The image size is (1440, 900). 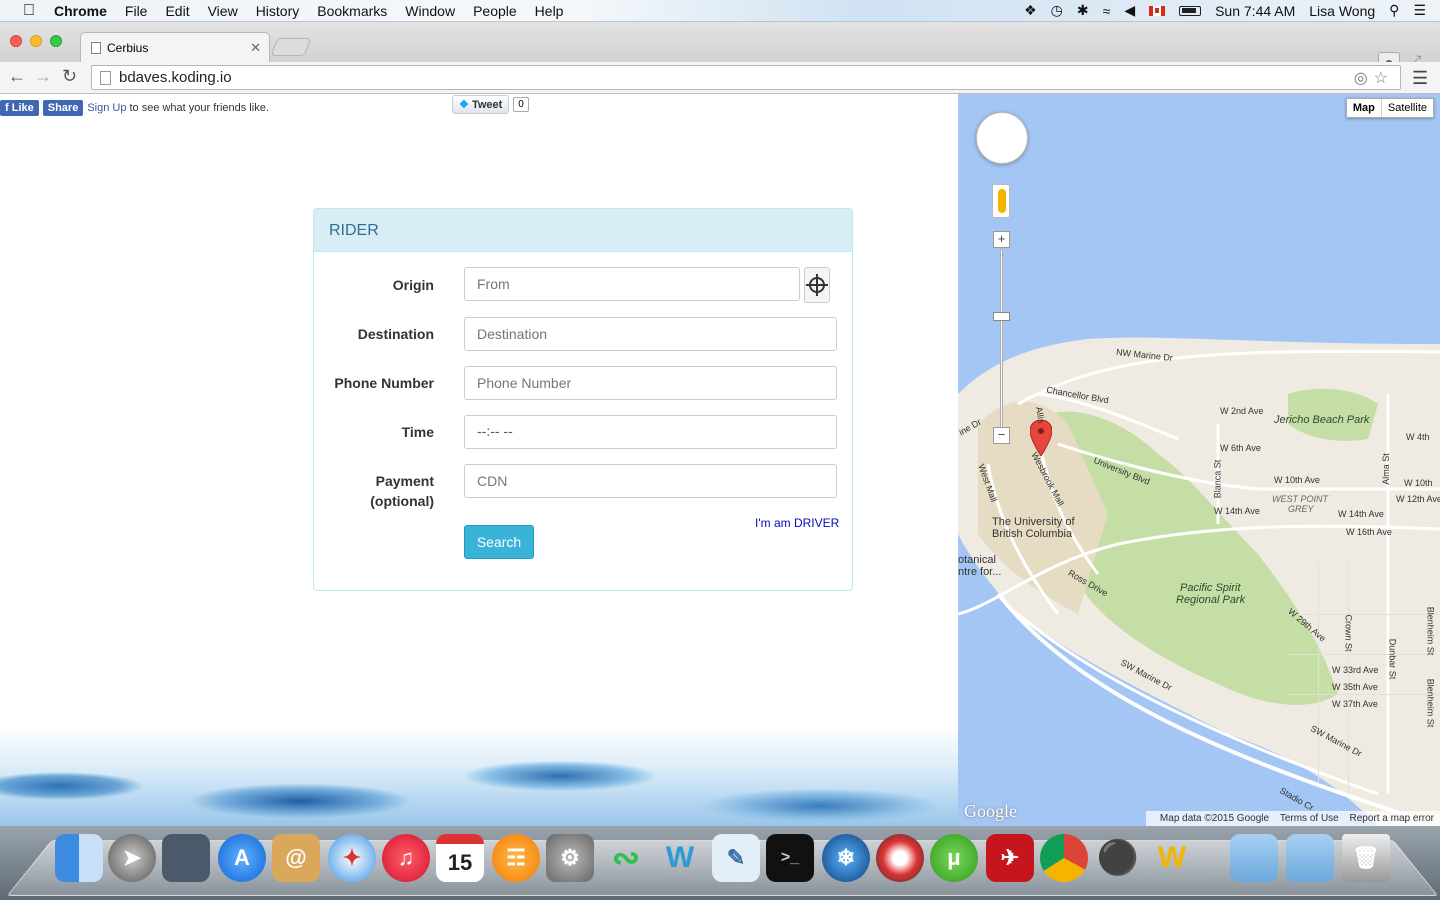 What do you see at coordinates (1301, 509) in the screenshot?
I see `map-label: GREY` at bounding box center [1301, 509].